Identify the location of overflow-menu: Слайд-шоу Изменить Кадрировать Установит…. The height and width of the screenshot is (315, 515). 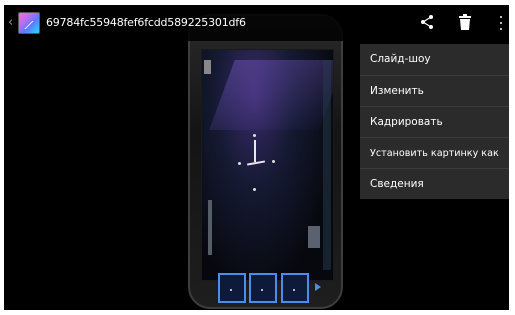
(434, 121).